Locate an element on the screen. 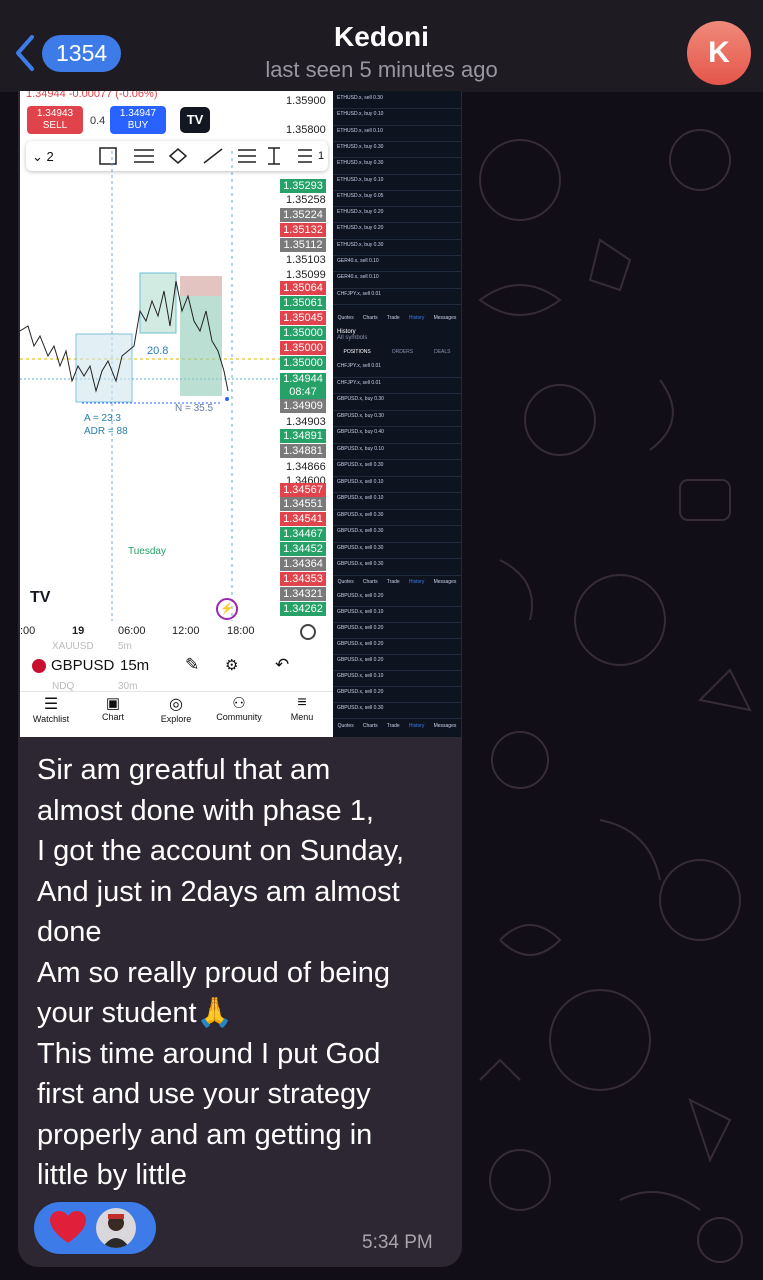 Image resolution: width=763 pixels, height=1280 pixels. timeframe: 15m is located at coordinates (134, 665).